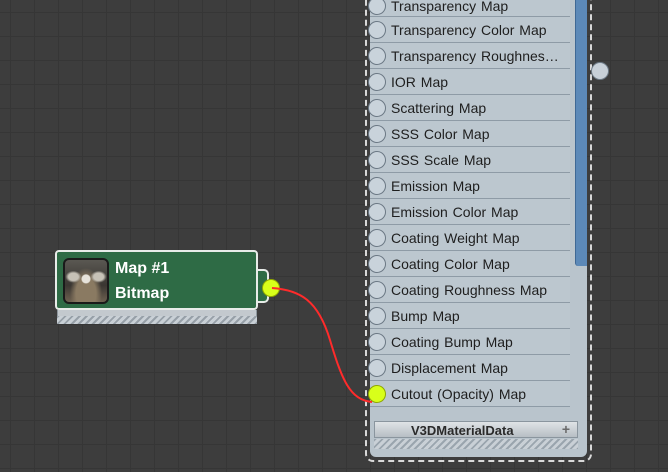  I want to click on hdri-thumbnail-icon, so click(86, 281).